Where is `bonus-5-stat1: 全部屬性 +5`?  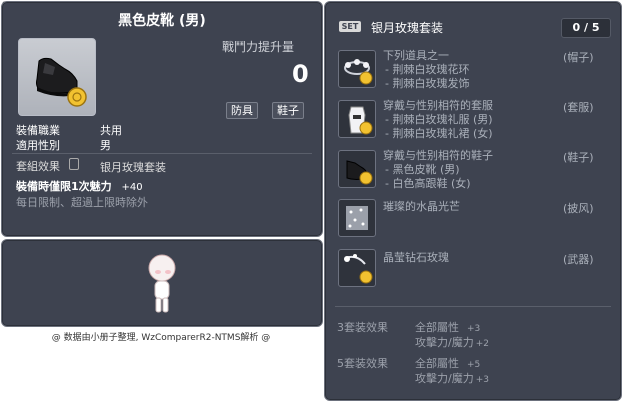 bonus-5-stat1: 全部屬性 +5 is located at coordinates (448, 363).